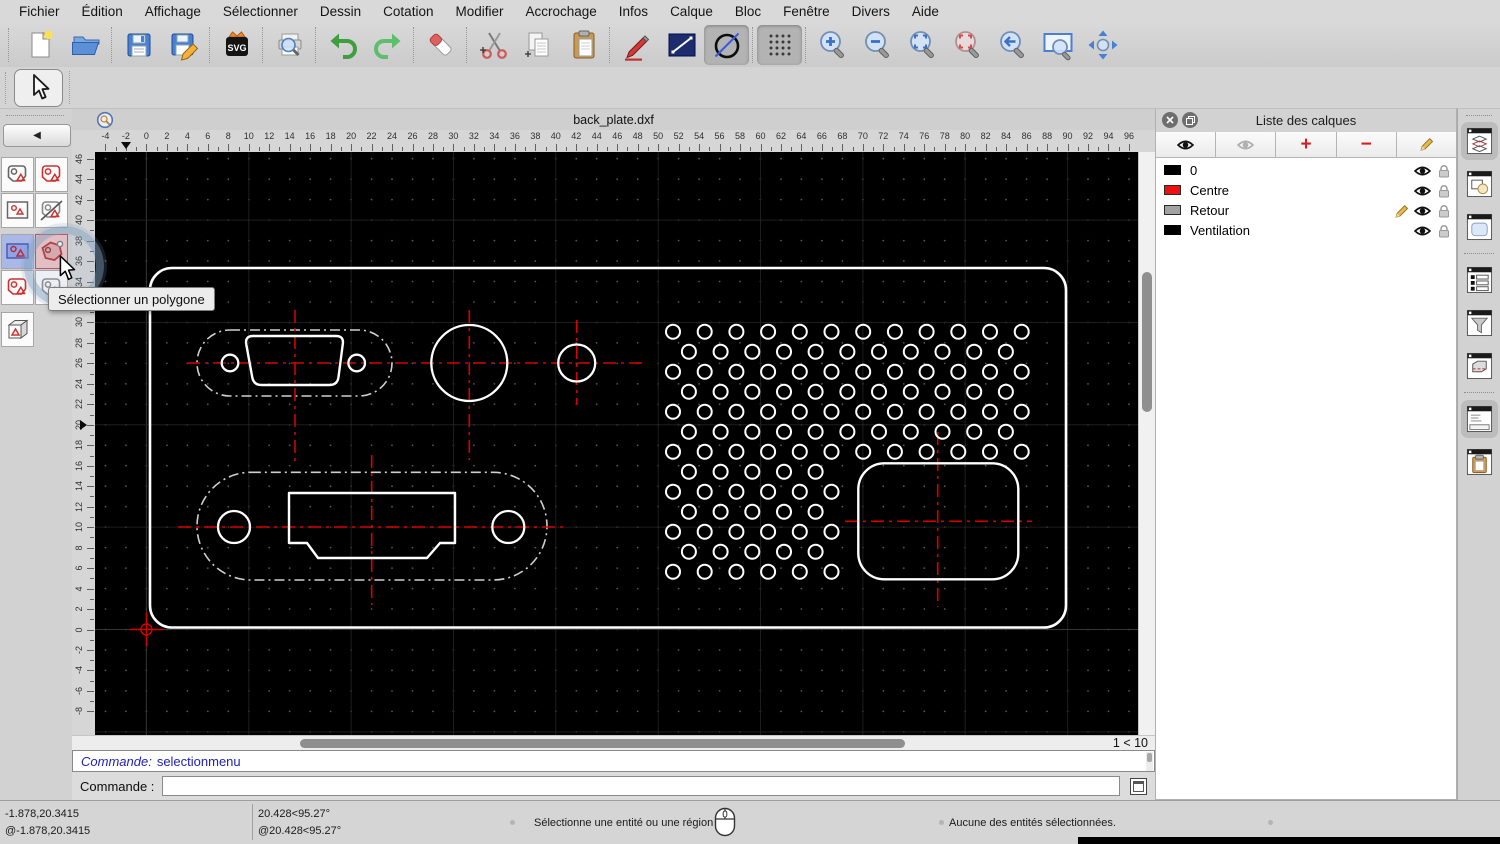  Describe the element at coordinates (1426, 145) in the screenshot. I see `edit-layer-button` at that location.